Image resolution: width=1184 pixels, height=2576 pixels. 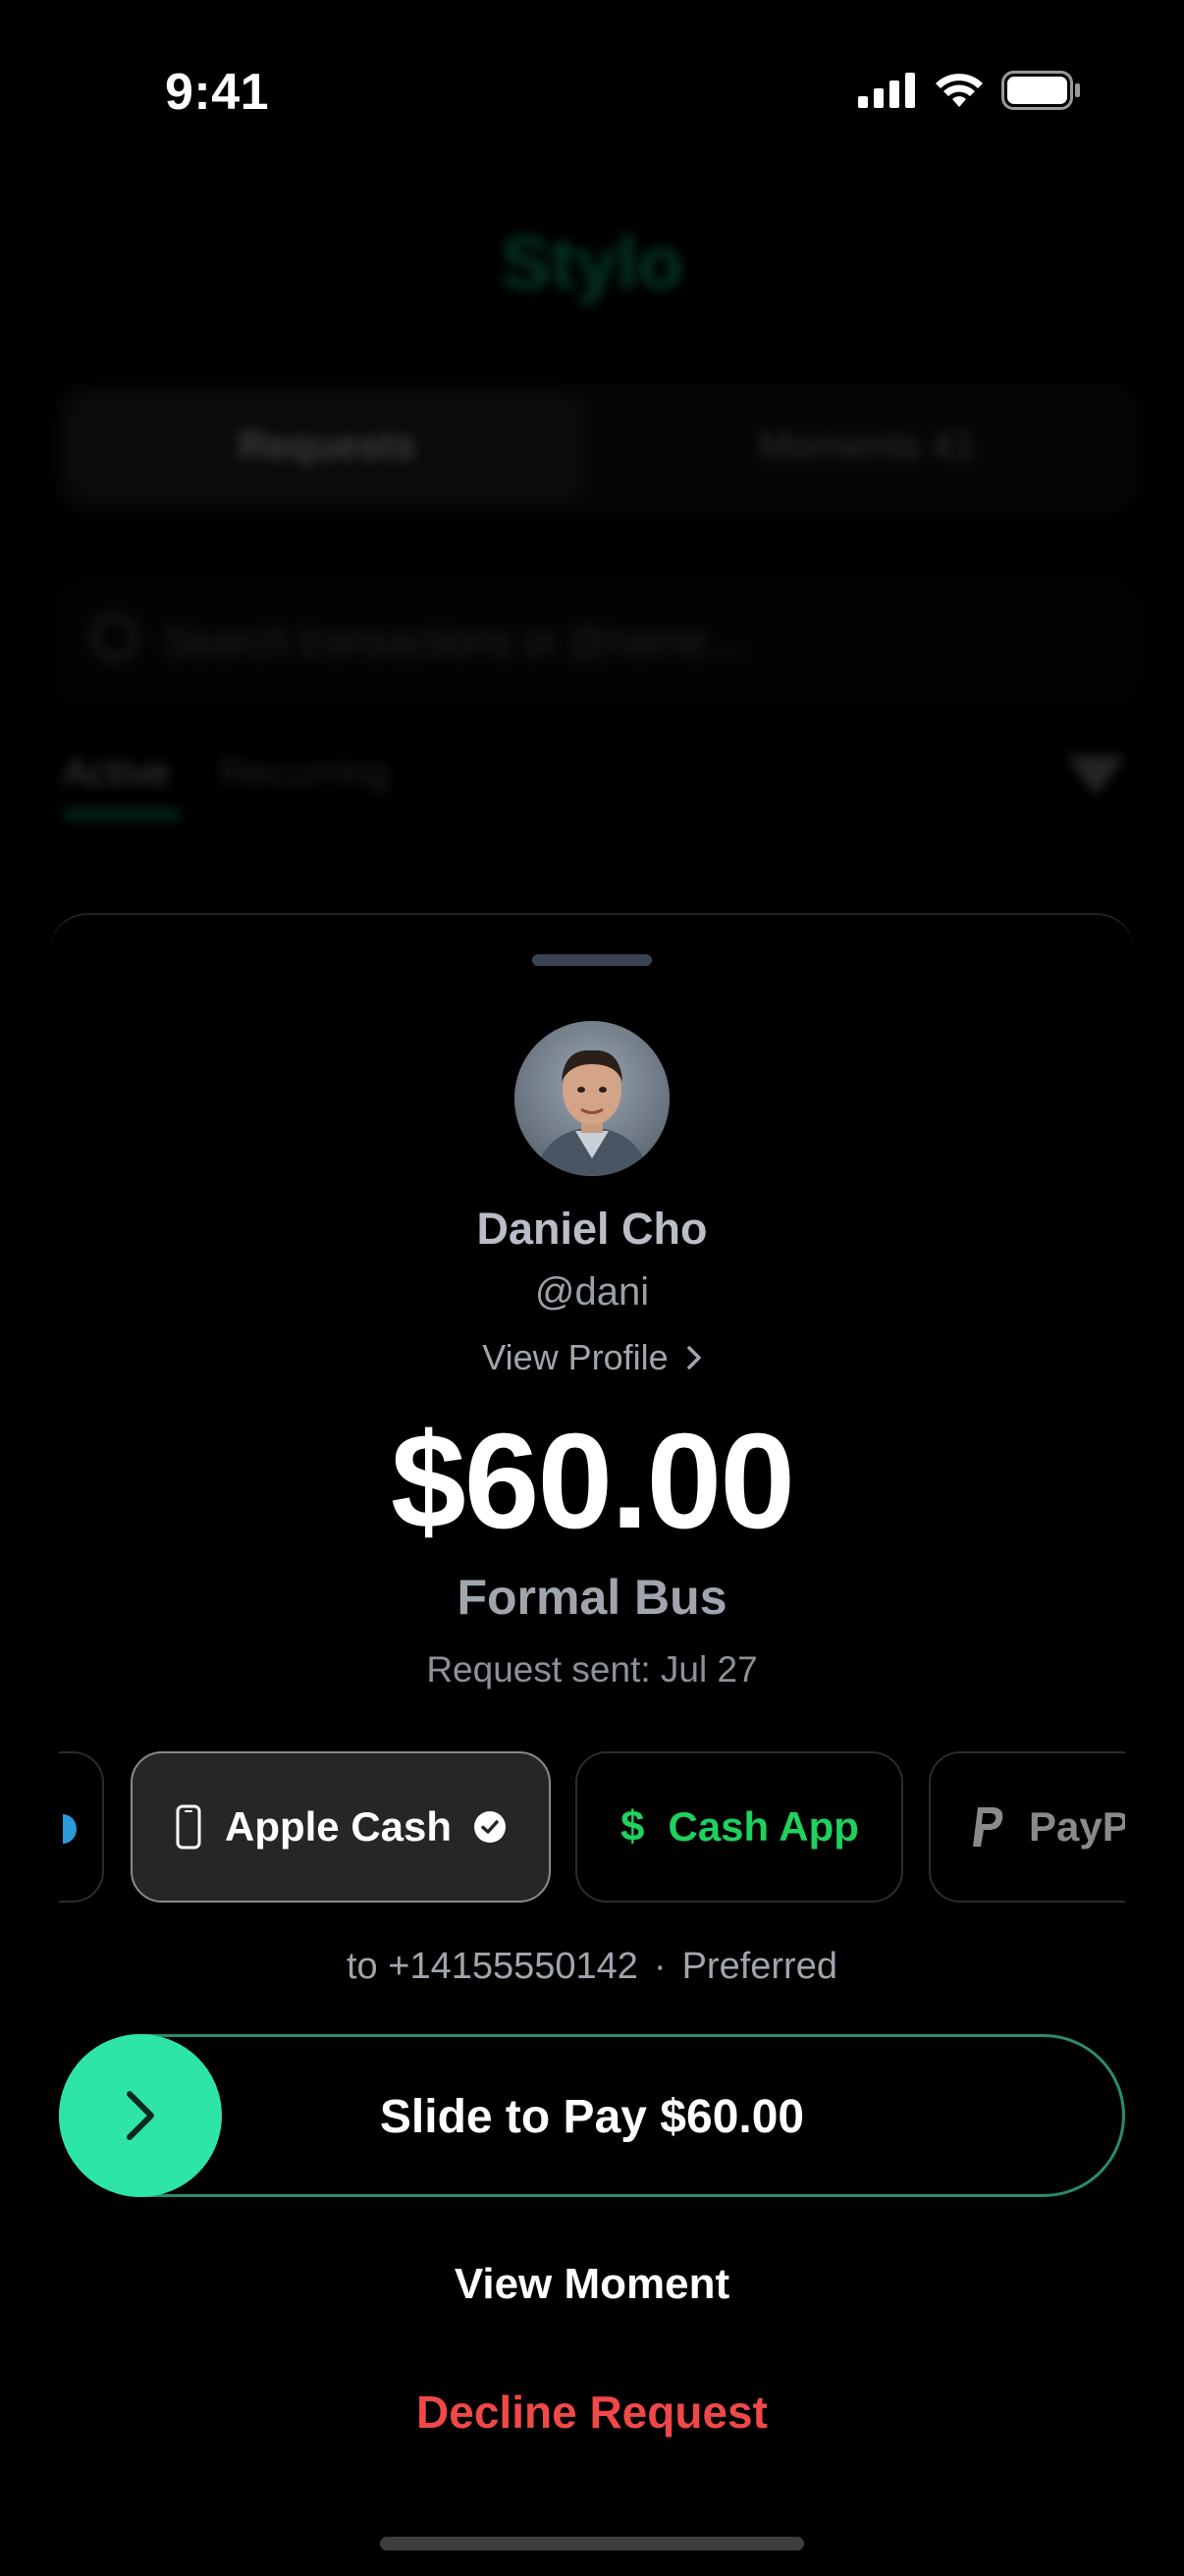 What do you see at coordinates (693, 1357) in the screenshot?
I see `chevron-right-icon` at bounding box center [693, 1357].